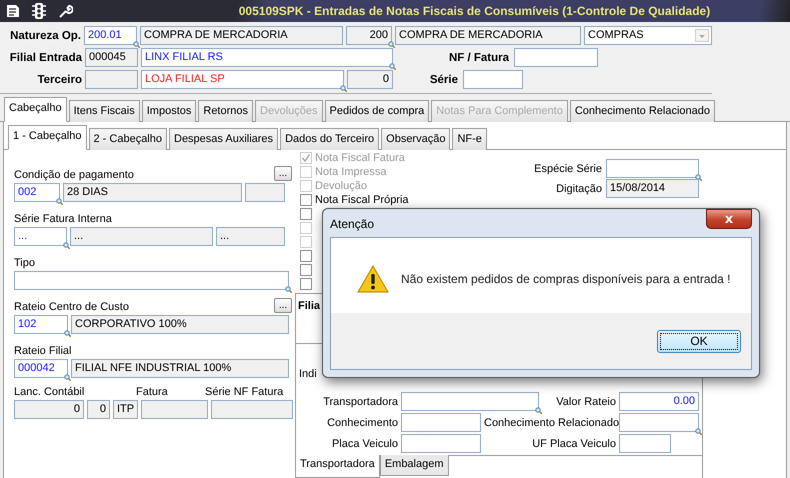 This screenshot has height=478, width=790. Describe the element at coordinates (341, 186) in the screenshot. I see `checkbox-label: Devolução` at that location.